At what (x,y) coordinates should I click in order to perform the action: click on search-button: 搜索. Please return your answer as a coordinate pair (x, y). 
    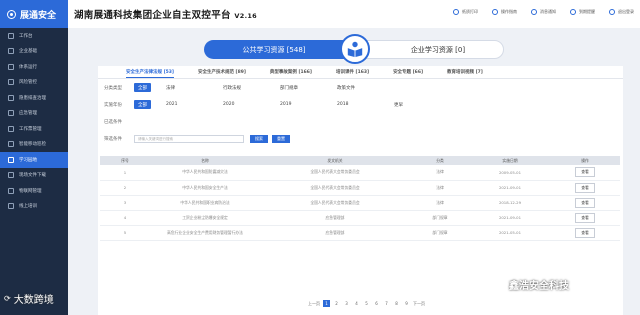
    Looking at the image, I should click on (259, 138).